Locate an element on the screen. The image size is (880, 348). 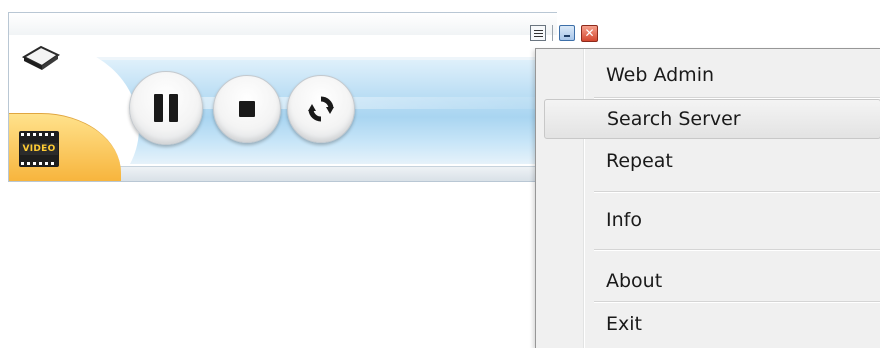
menu-item-label: Search Server is located at coordinates (674, 119).